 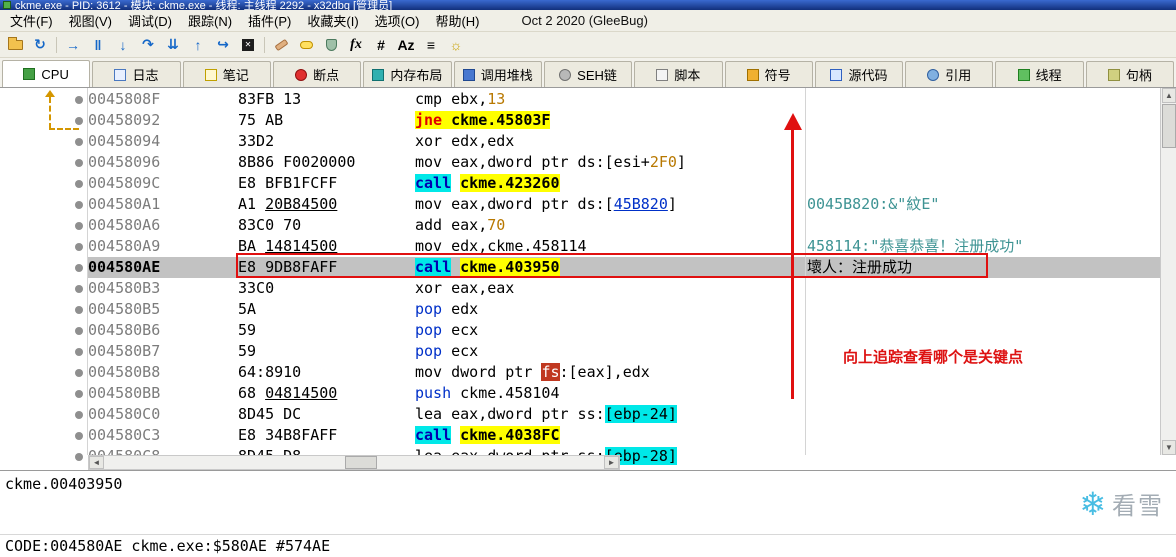 I want to click on log-list-icon: ≡, so click(x=431, y=45).